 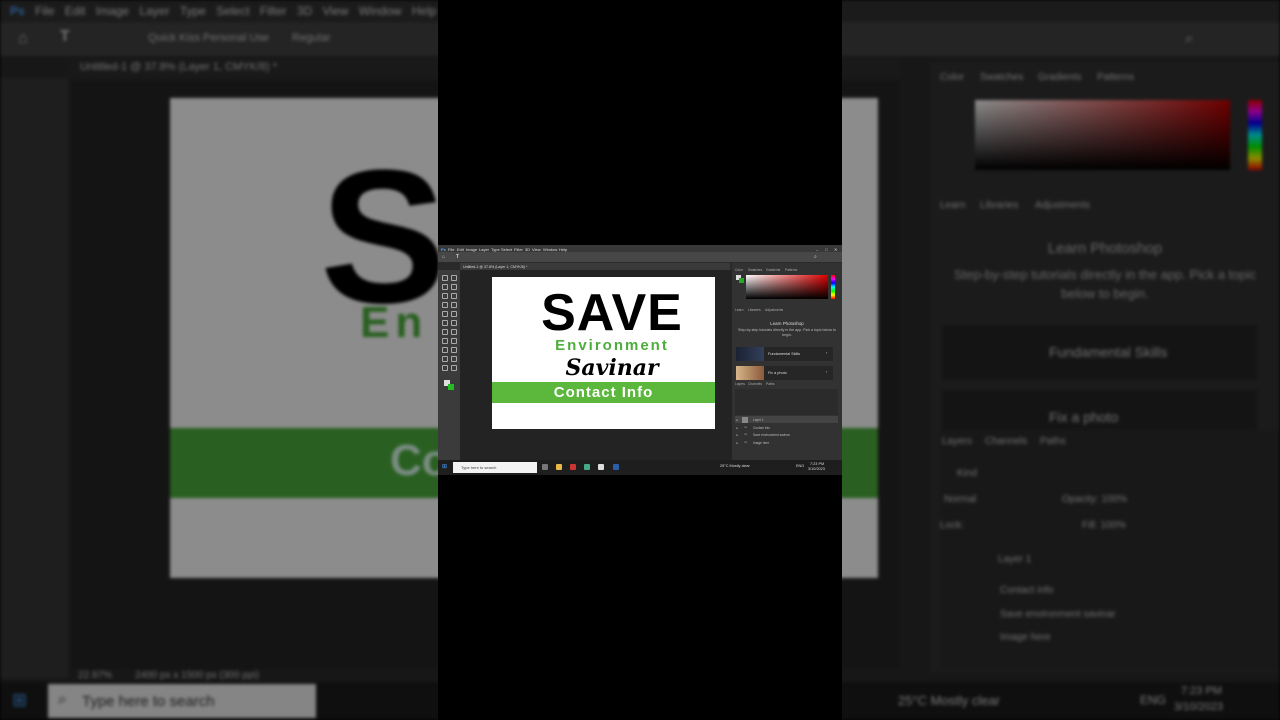 What do you see at coordinates (484, 249) in the screenshot?
I see `menu-layer: Layer` at bounding box center [484, 249].